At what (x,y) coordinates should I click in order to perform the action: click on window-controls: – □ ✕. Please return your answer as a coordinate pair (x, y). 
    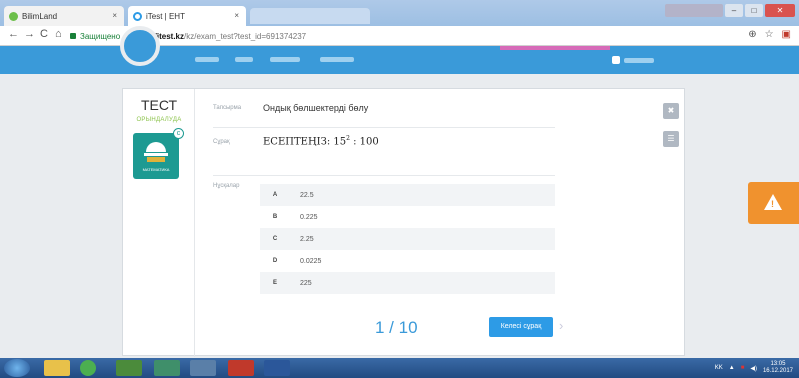
    Looking at the image, I should click on (730, 10).